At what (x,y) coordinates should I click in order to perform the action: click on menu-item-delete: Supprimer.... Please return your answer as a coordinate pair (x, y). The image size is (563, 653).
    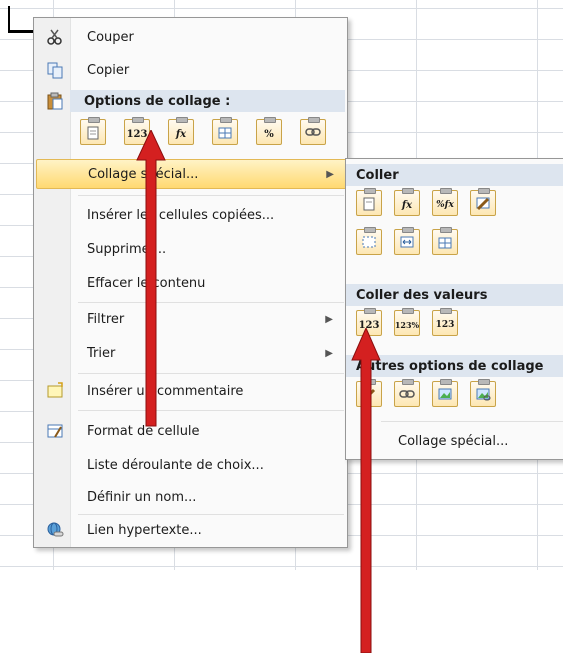
    Looking at the image, I should click on (190, 249).